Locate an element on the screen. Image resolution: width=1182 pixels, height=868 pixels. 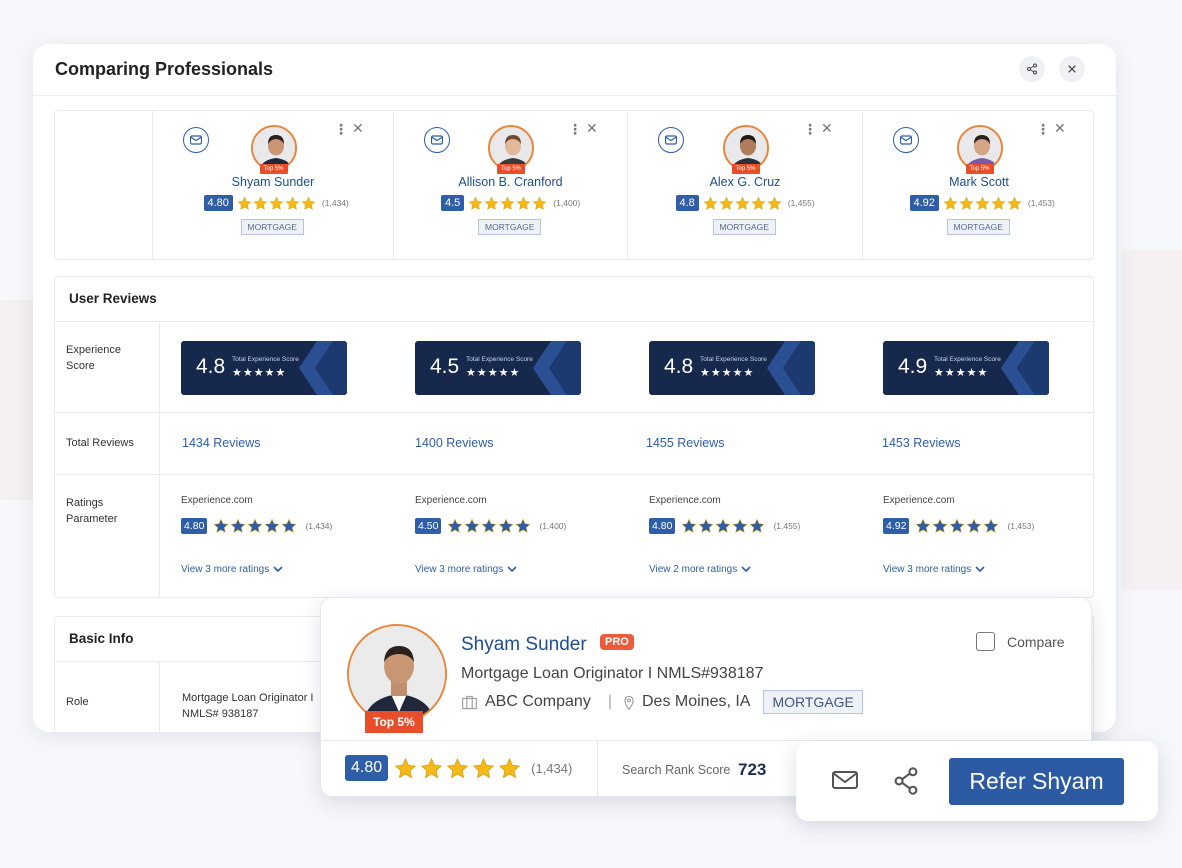
professional-name: Shyam Sunder is located at coordinates (273, 182).